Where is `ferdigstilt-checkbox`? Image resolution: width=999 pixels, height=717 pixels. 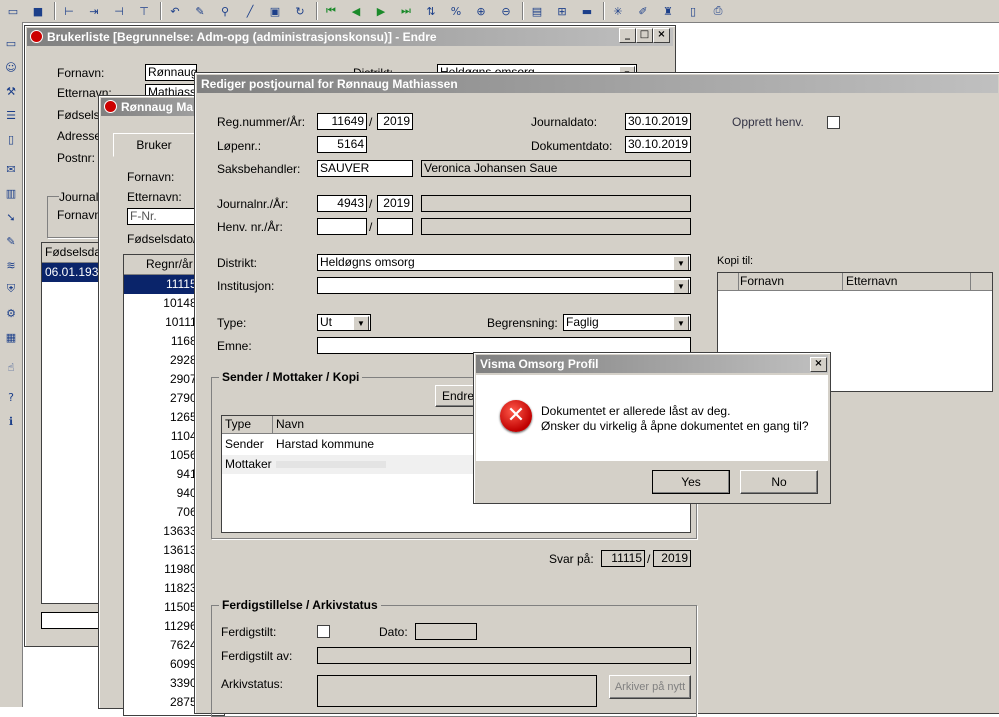
ferdigstilt-checkbox is located at coordinates (323, 631).